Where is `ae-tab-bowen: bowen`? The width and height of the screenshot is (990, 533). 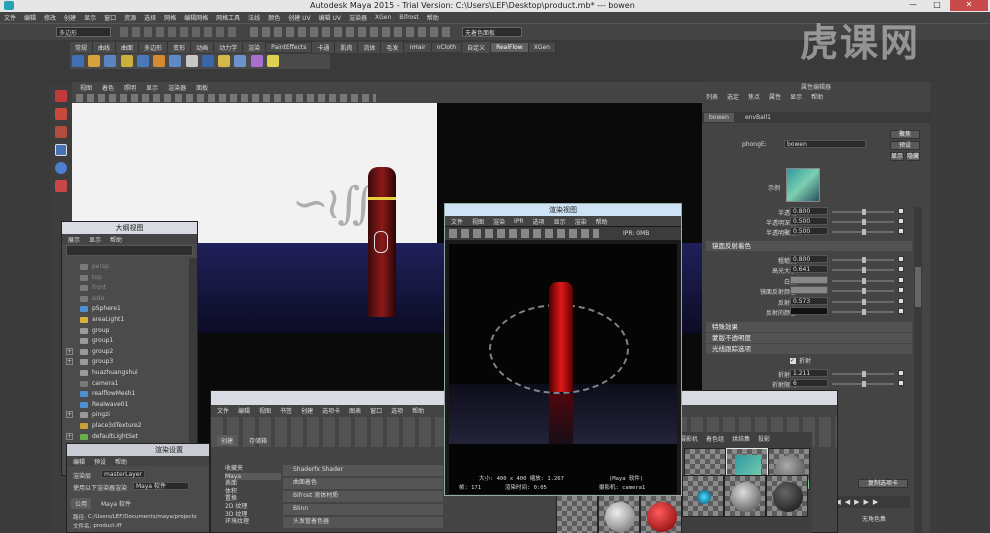 ae-tab-bowen: bowen is located at coordinates (719, 117).